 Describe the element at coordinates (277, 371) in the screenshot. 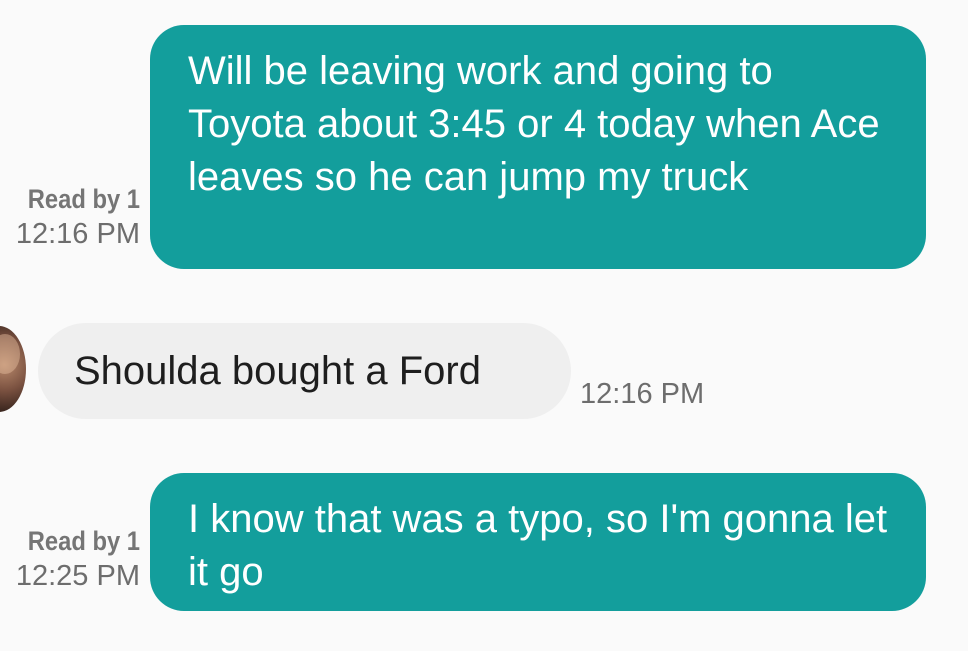

I see `message-text: Shoulda bought a Ford` at that location.